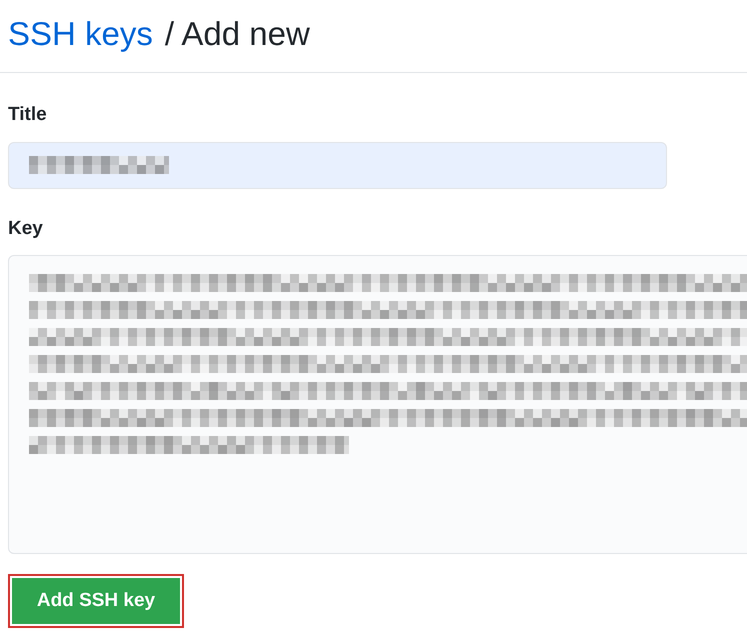 This screenshot has width=747, height=631. I want to click on title-field, so click(337, 165).